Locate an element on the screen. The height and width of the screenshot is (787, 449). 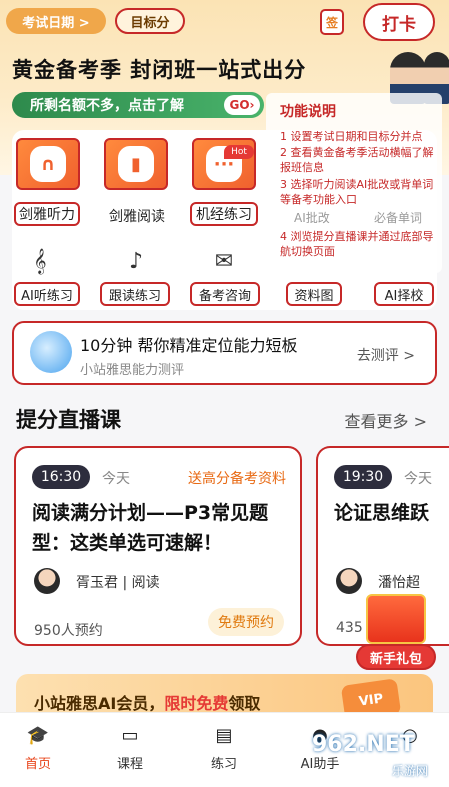
nav-label: 首页 is located at coordinates (37, 764).